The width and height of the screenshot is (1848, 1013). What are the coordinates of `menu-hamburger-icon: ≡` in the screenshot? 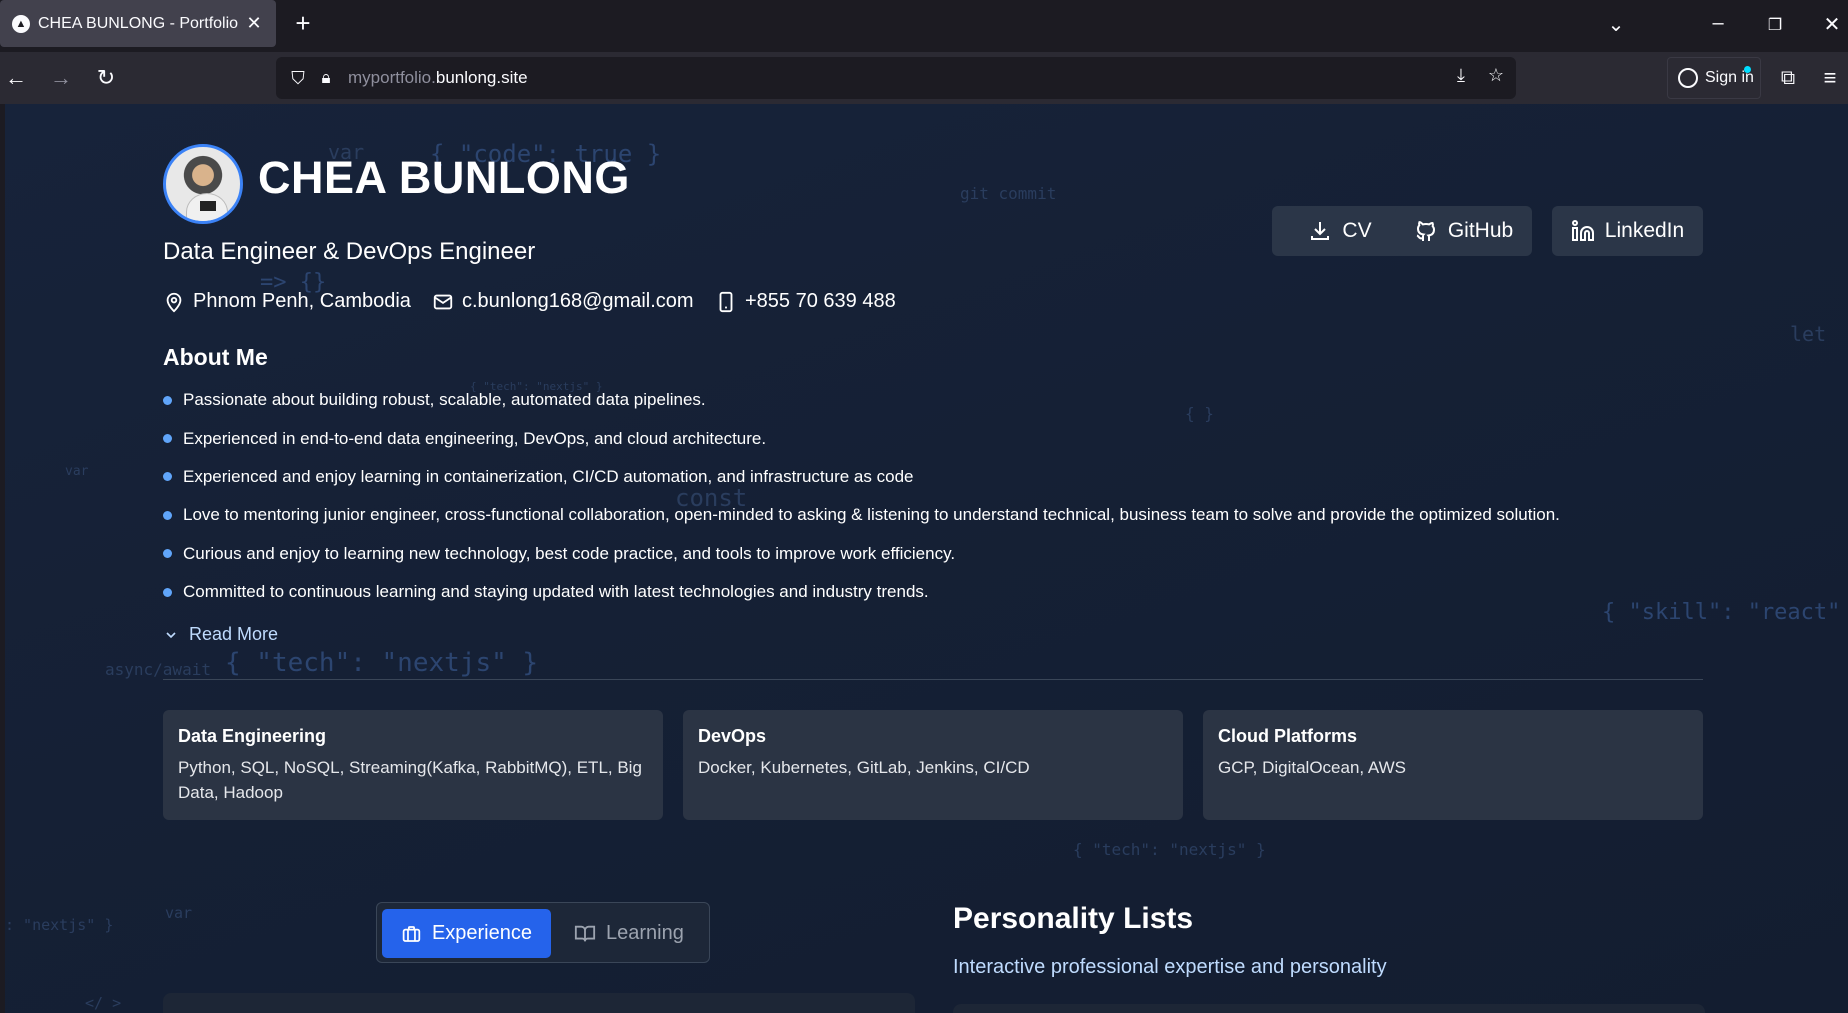 It's located at (1830, 78).